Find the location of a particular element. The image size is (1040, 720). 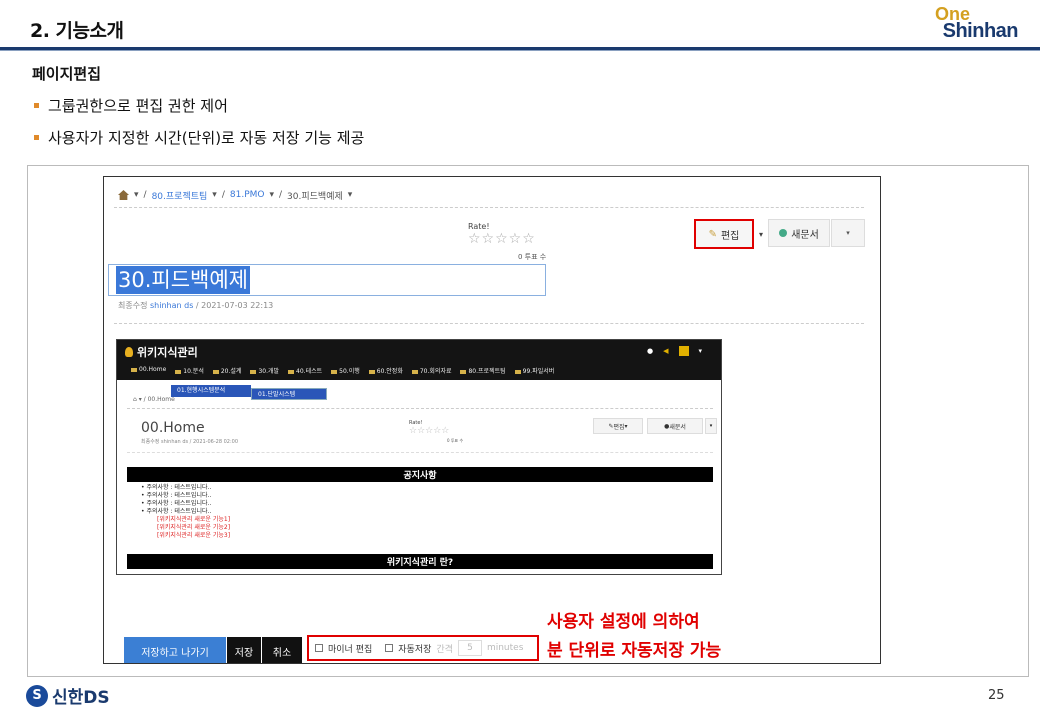

nav-item: 70.회의자료 is located at coordinates (432, 370).